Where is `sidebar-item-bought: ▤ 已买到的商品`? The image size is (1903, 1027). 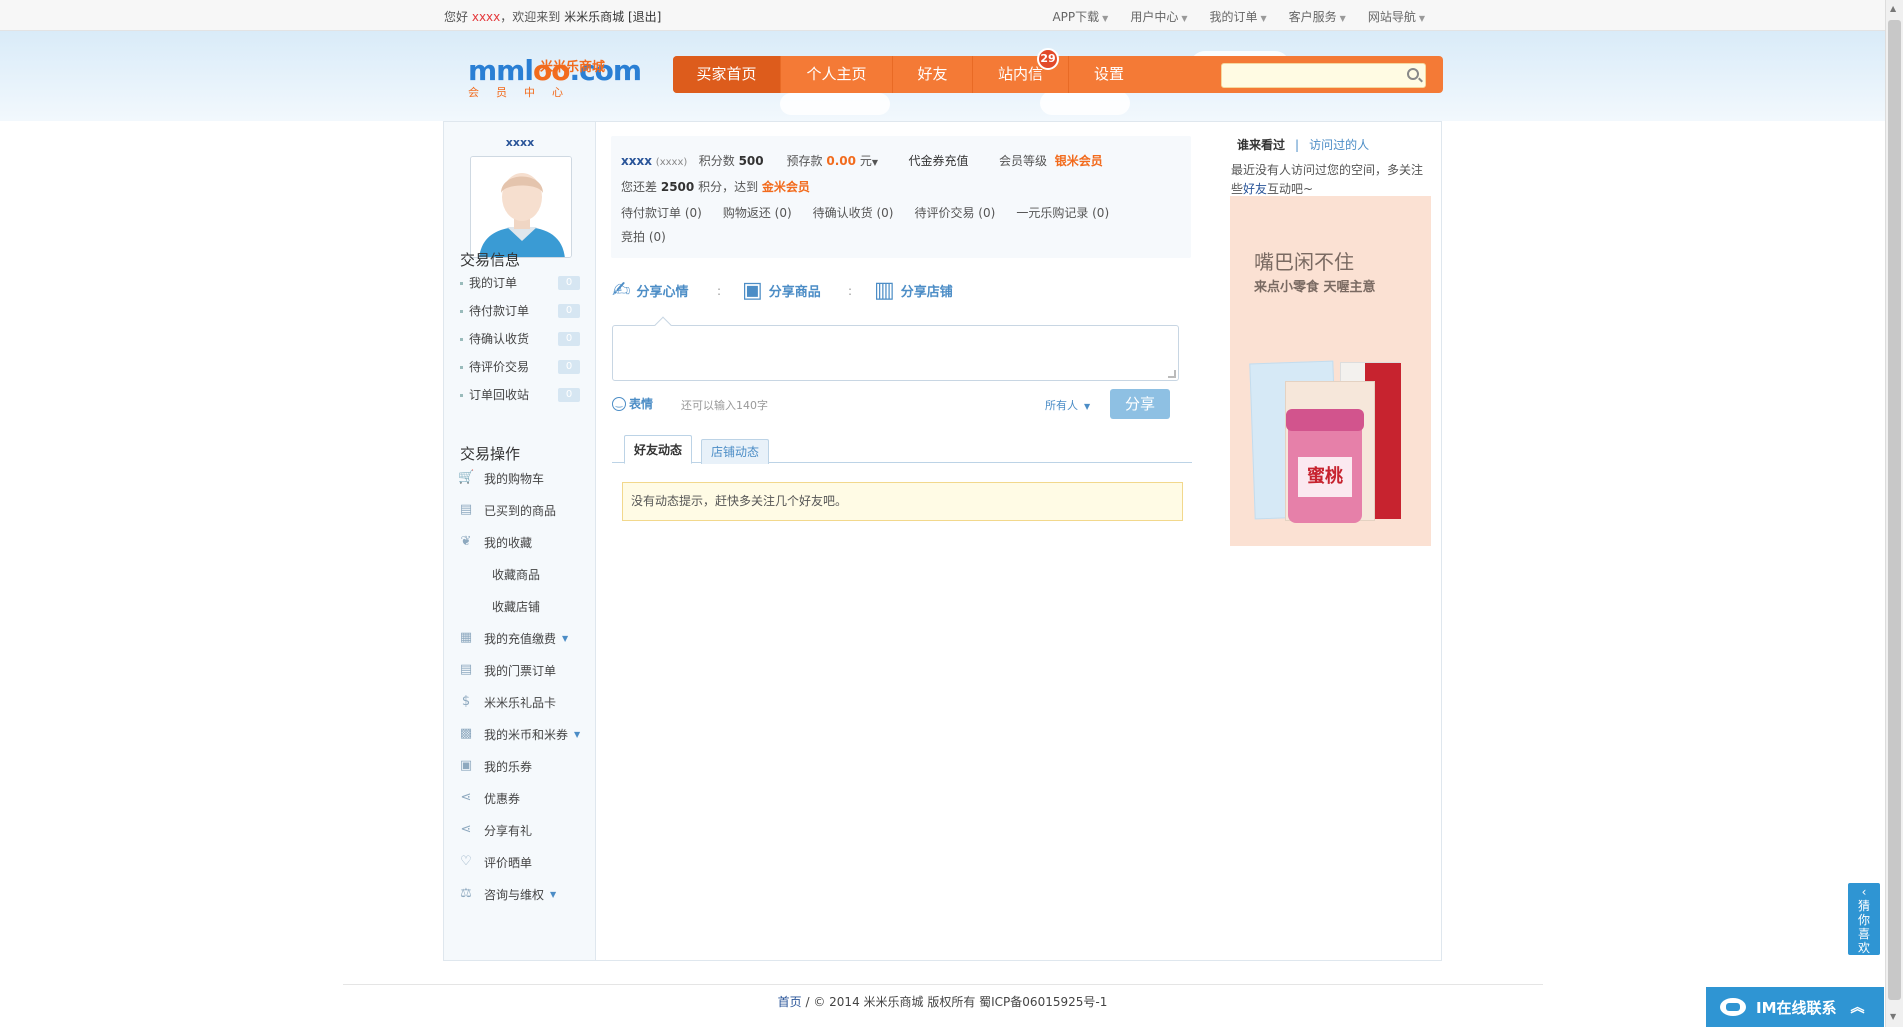
sidebar-item-bought: ▤ 已买到的商品 is located at coordinates (507, 510).